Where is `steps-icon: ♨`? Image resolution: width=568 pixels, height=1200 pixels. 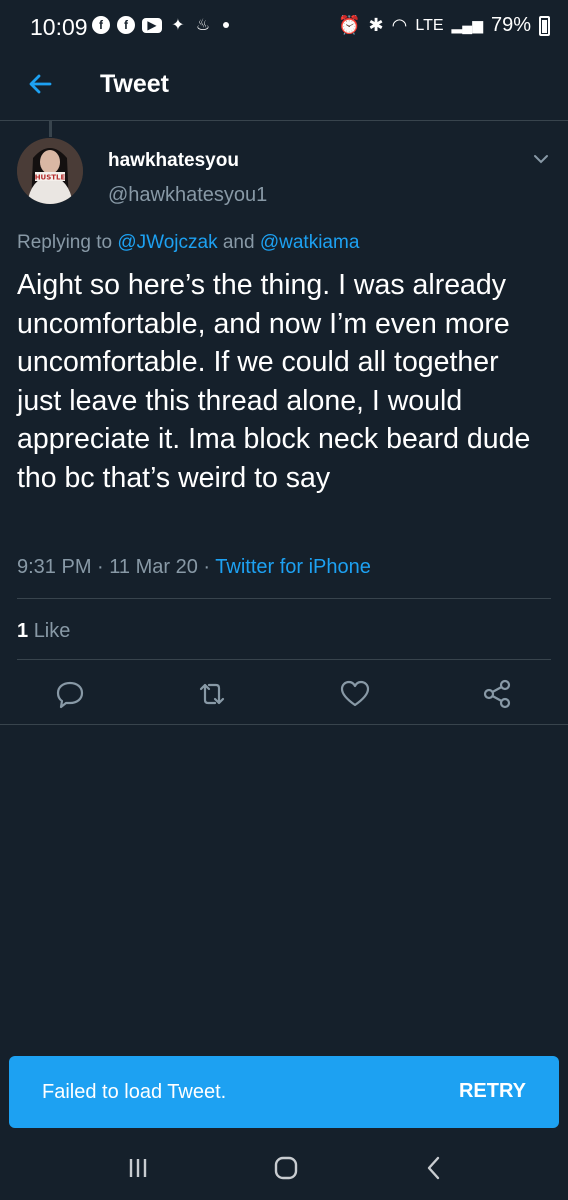
steps-icon: ♨ is located at coordinates (203, 25).